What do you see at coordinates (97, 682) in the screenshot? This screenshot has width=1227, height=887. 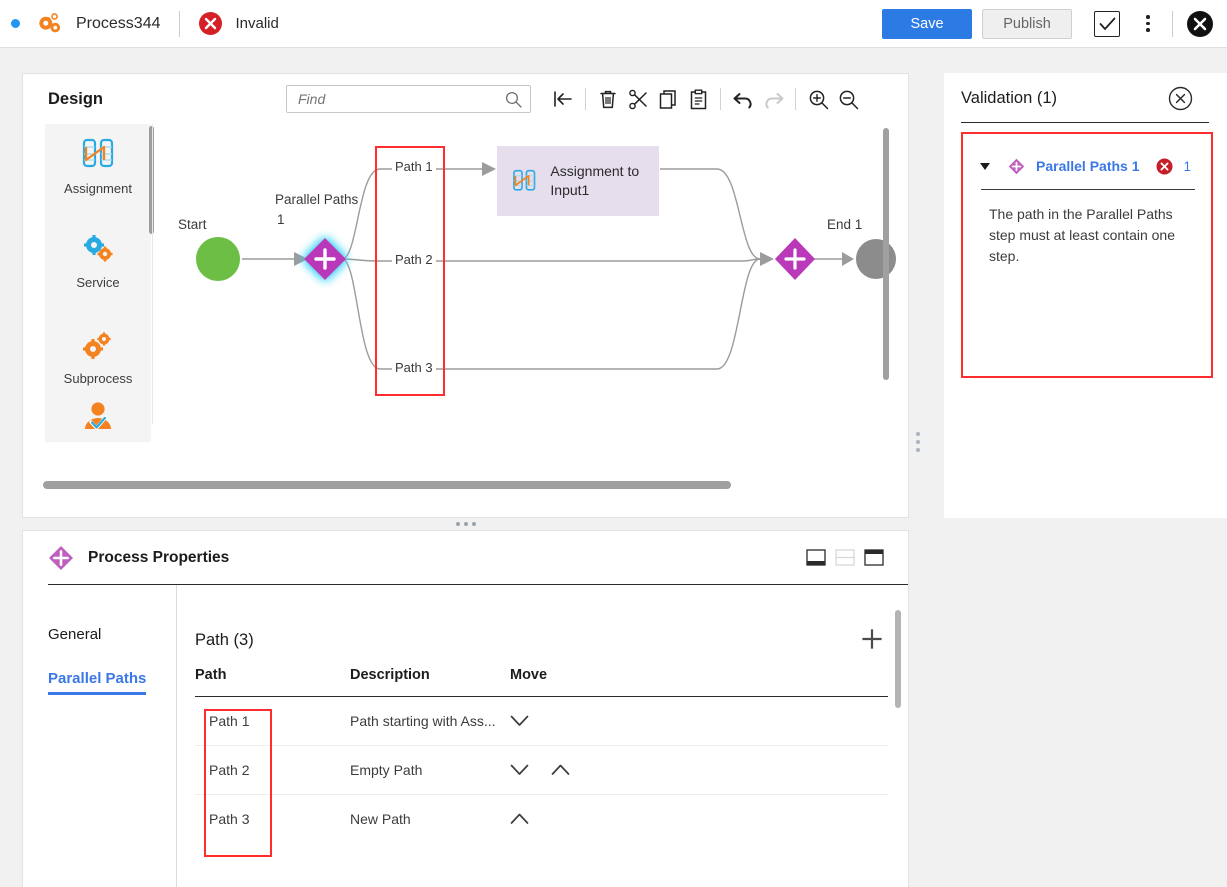 I see `tab-parallel-paths: Parallel Paths` at bounding box center [97, 682].